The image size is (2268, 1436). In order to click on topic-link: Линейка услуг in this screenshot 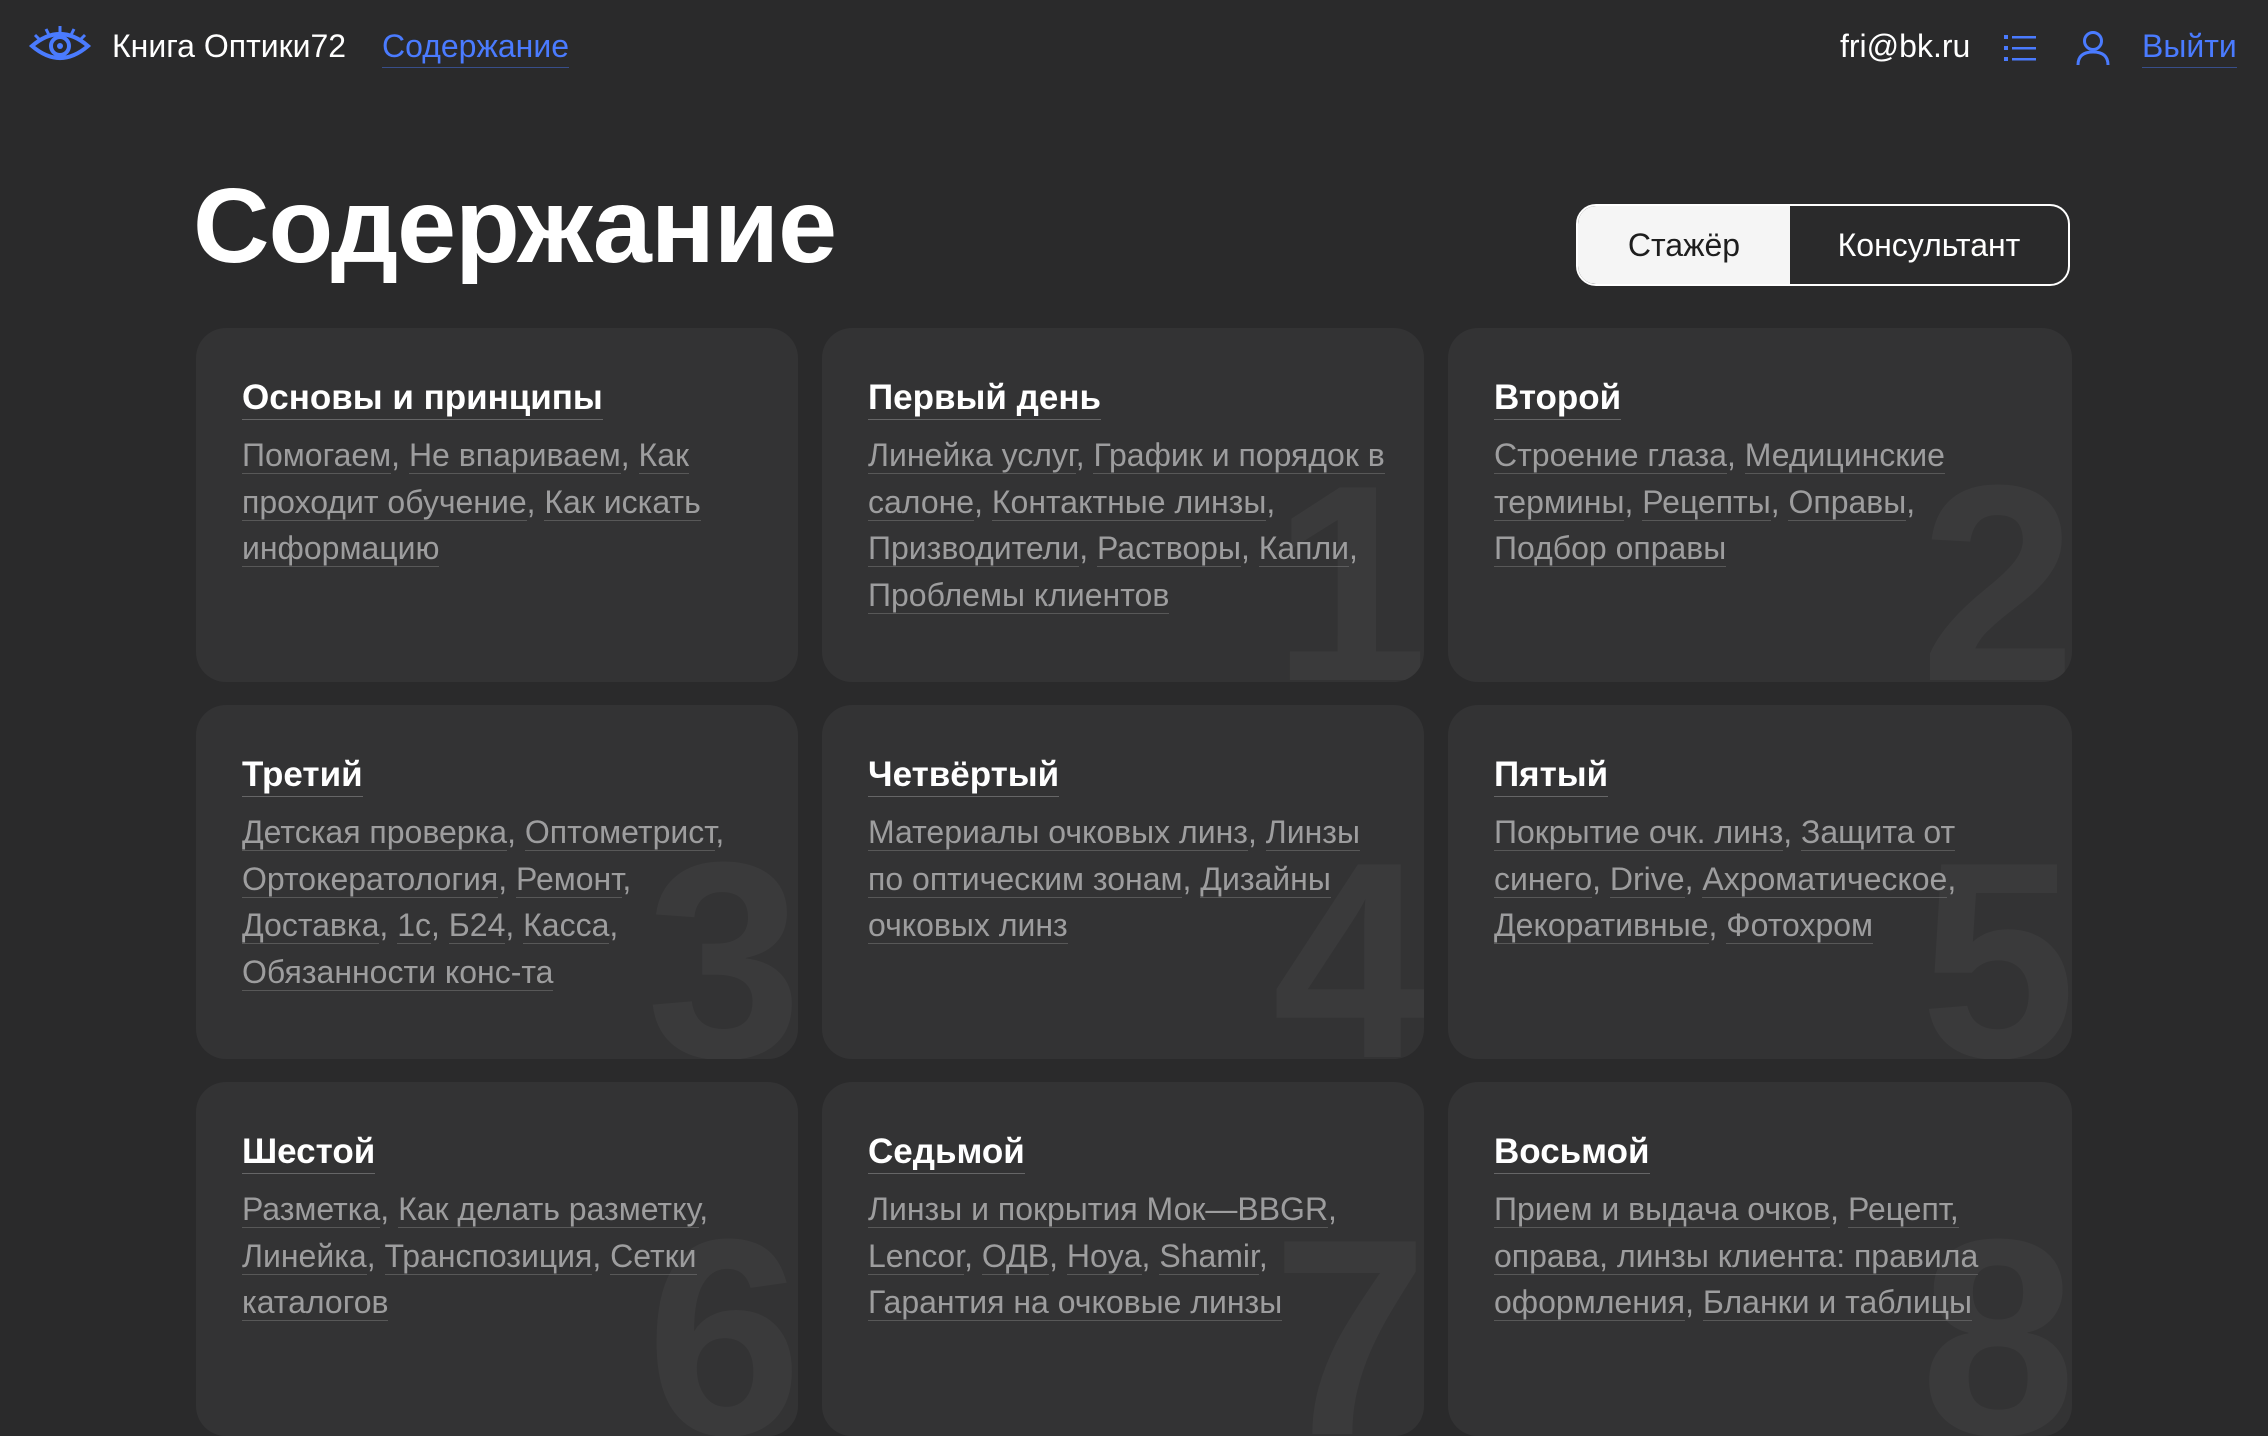, I will do `click(972, 455)`.